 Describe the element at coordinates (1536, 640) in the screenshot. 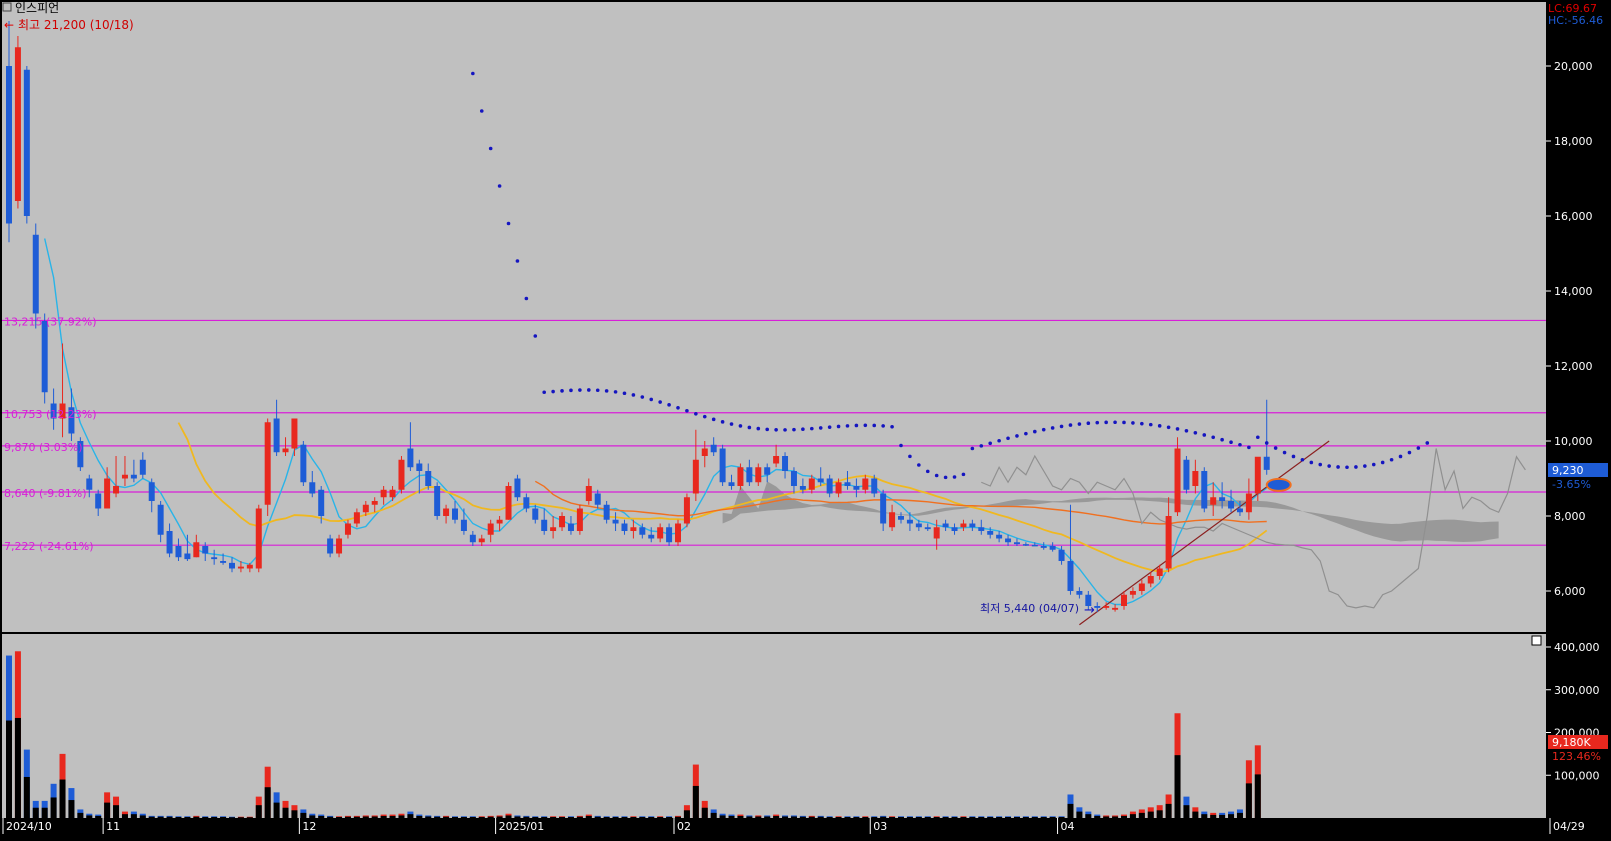

I see `volume-panel-toggle-icon` at that location.